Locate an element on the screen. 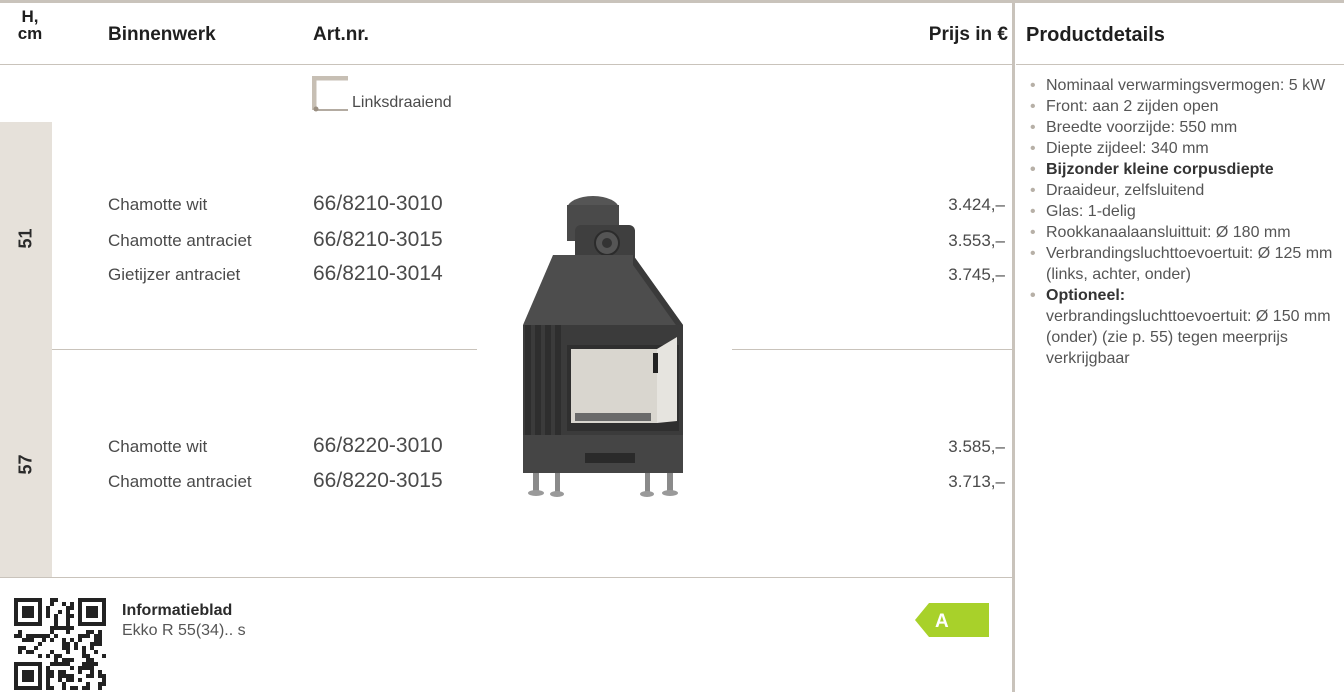 This screenshot has height=692, width=1344. header-productdetails: Productdetails is located at coordinates (1095, 35).